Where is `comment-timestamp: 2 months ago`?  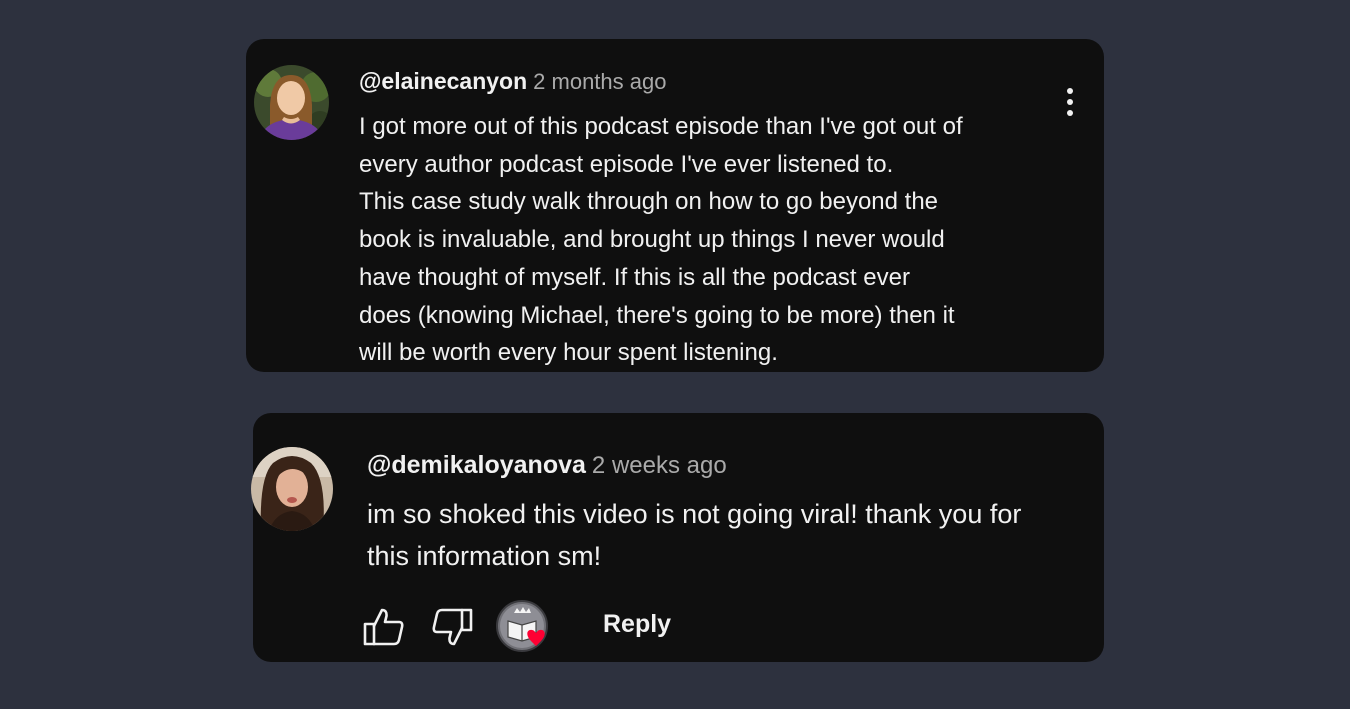 comment-timestamp: 2 months ago is located at coordinates (599, 81).